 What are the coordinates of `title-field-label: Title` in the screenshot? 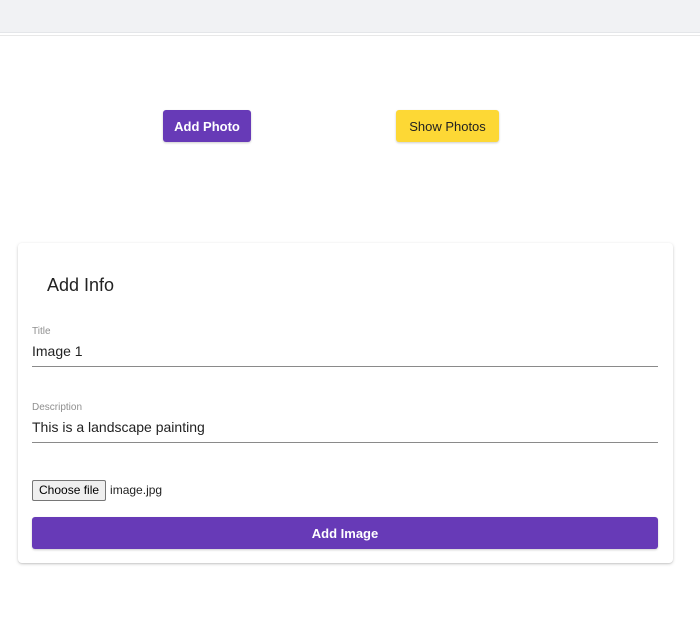 It's located at (41, 331).